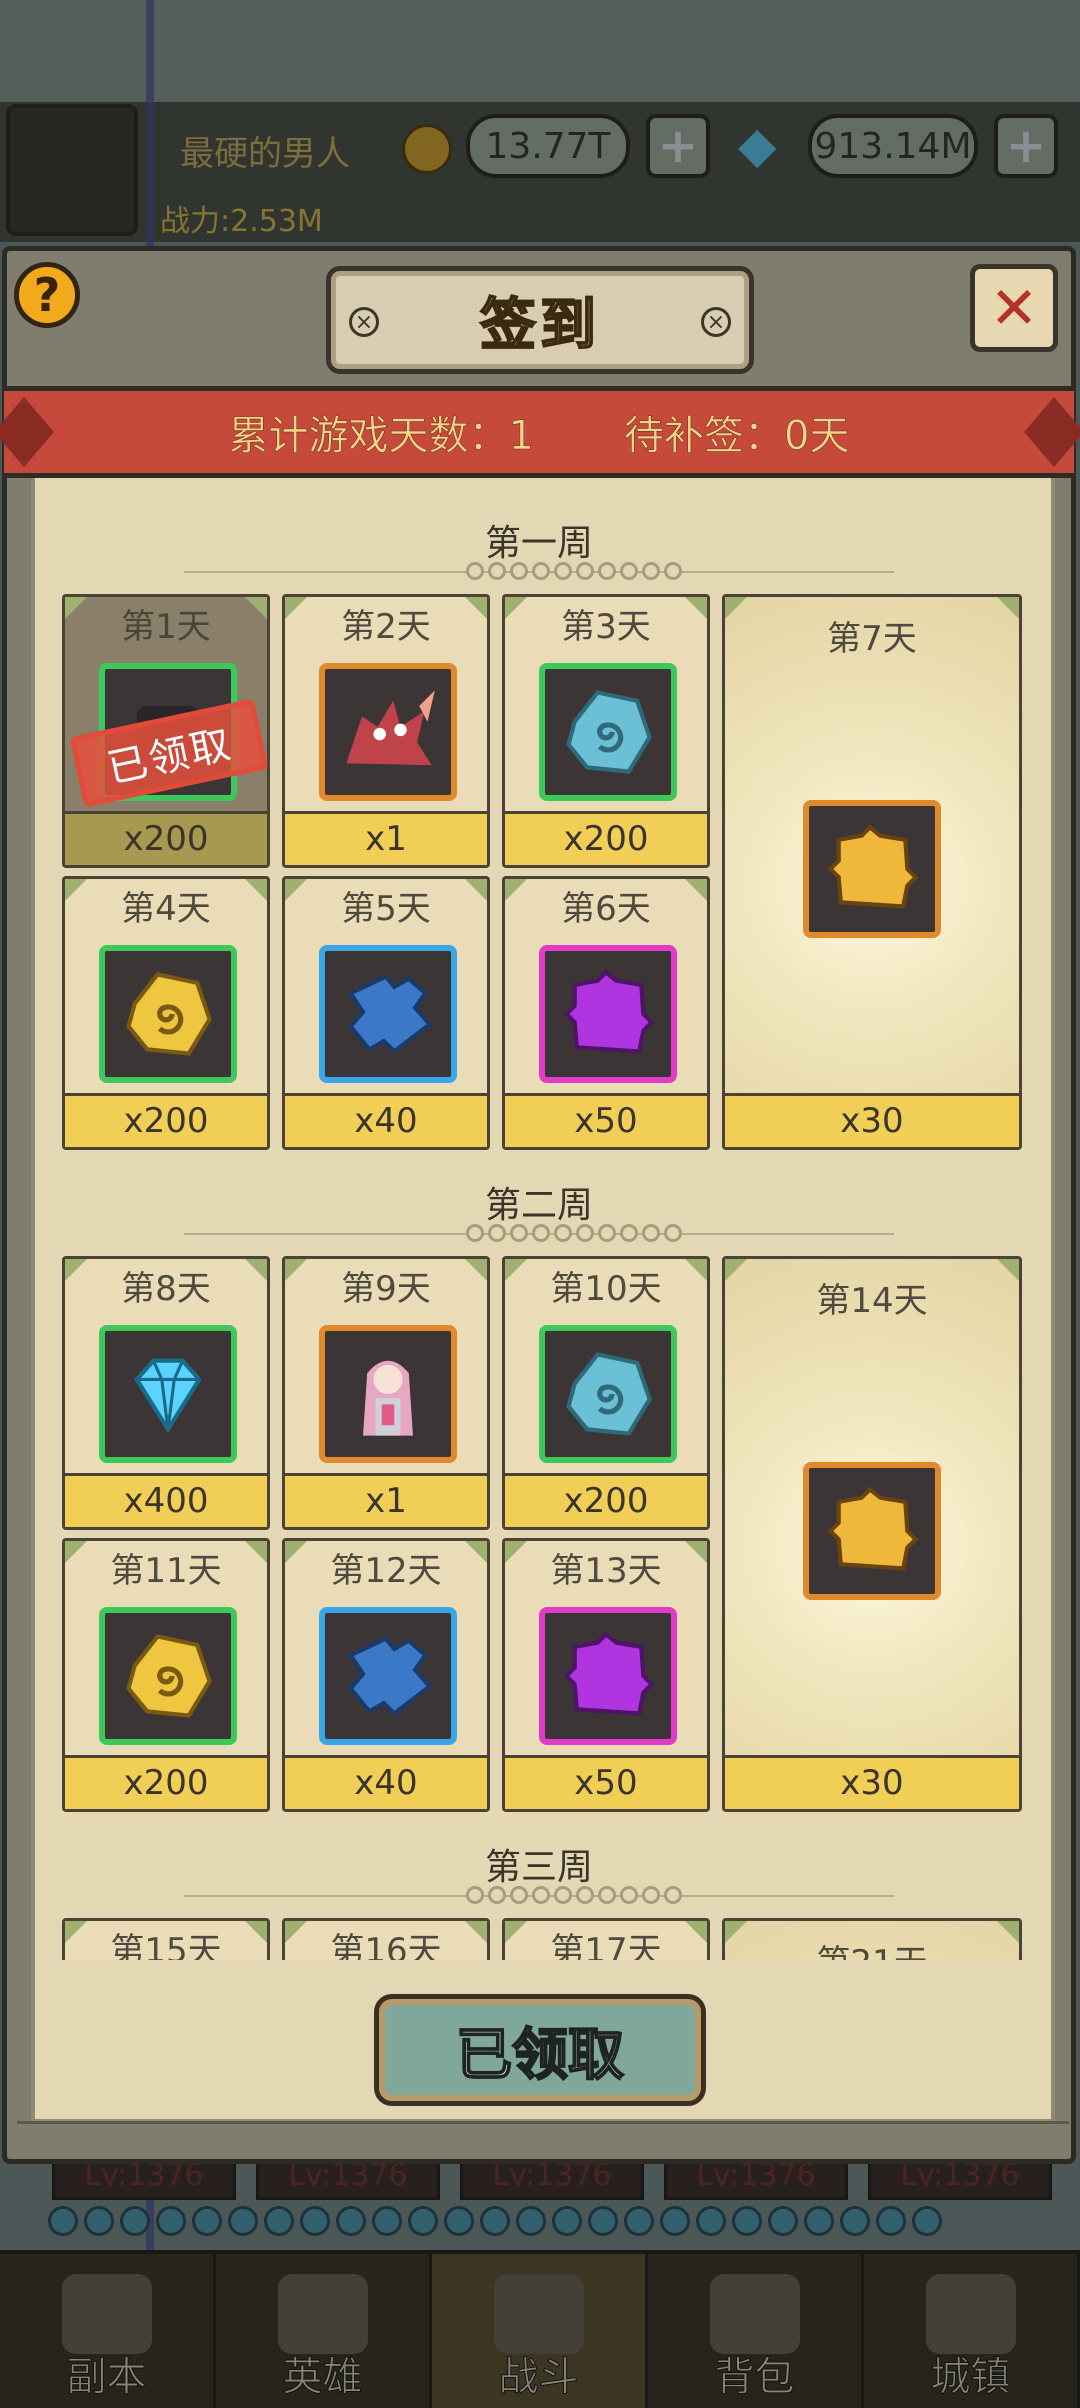 This screenshot has height=2408, width=1080. I want to click on day-reward-card: 第10天 x200, so click(606, 1393).